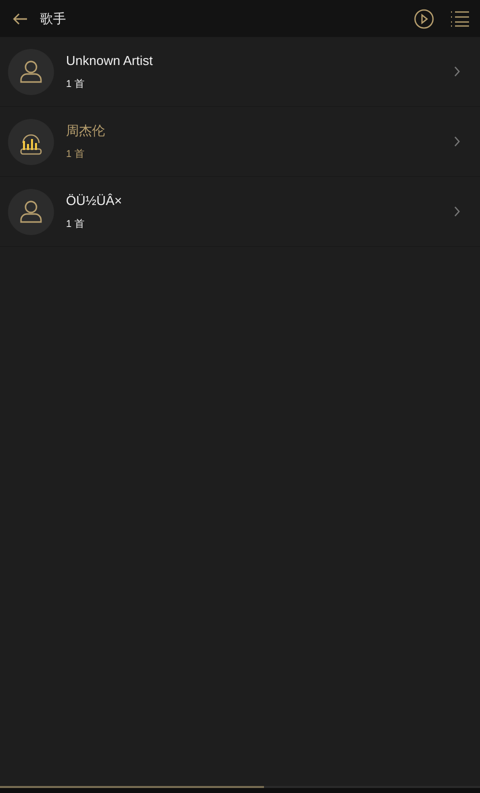 This screenshot has width=480, height=793. What do you see at coordinates (240, 212) in the screenshot?
I see `artist-row: ÖÜ½ÜÂ× 1 首` at bounding box center [240, 212].